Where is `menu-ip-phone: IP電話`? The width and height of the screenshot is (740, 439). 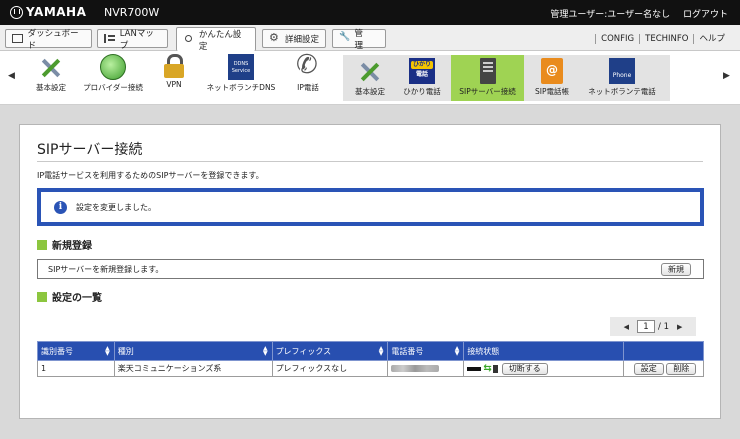 menu-ip-phone: IP電話 is located at coordinates (308, 73).